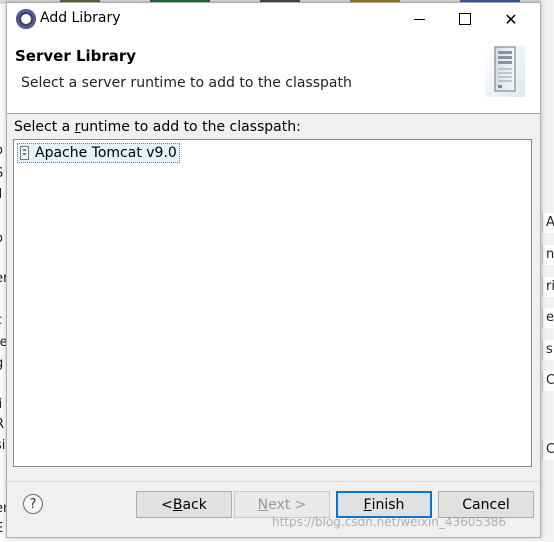 This screenshot has width=554, height=542. Describe the element at coordinates (177, 504) in the screenshot. I see `back-button-mnemonic: B` at that location.